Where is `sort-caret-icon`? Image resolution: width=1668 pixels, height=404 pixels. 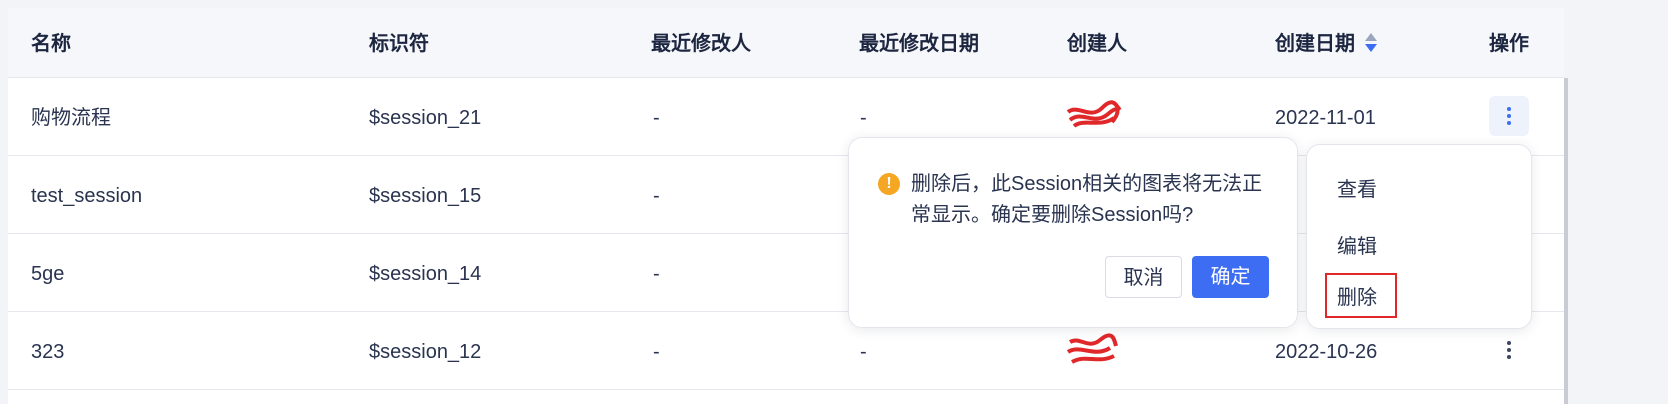 sort-caret-icon is located at coordinates (1371, 43).